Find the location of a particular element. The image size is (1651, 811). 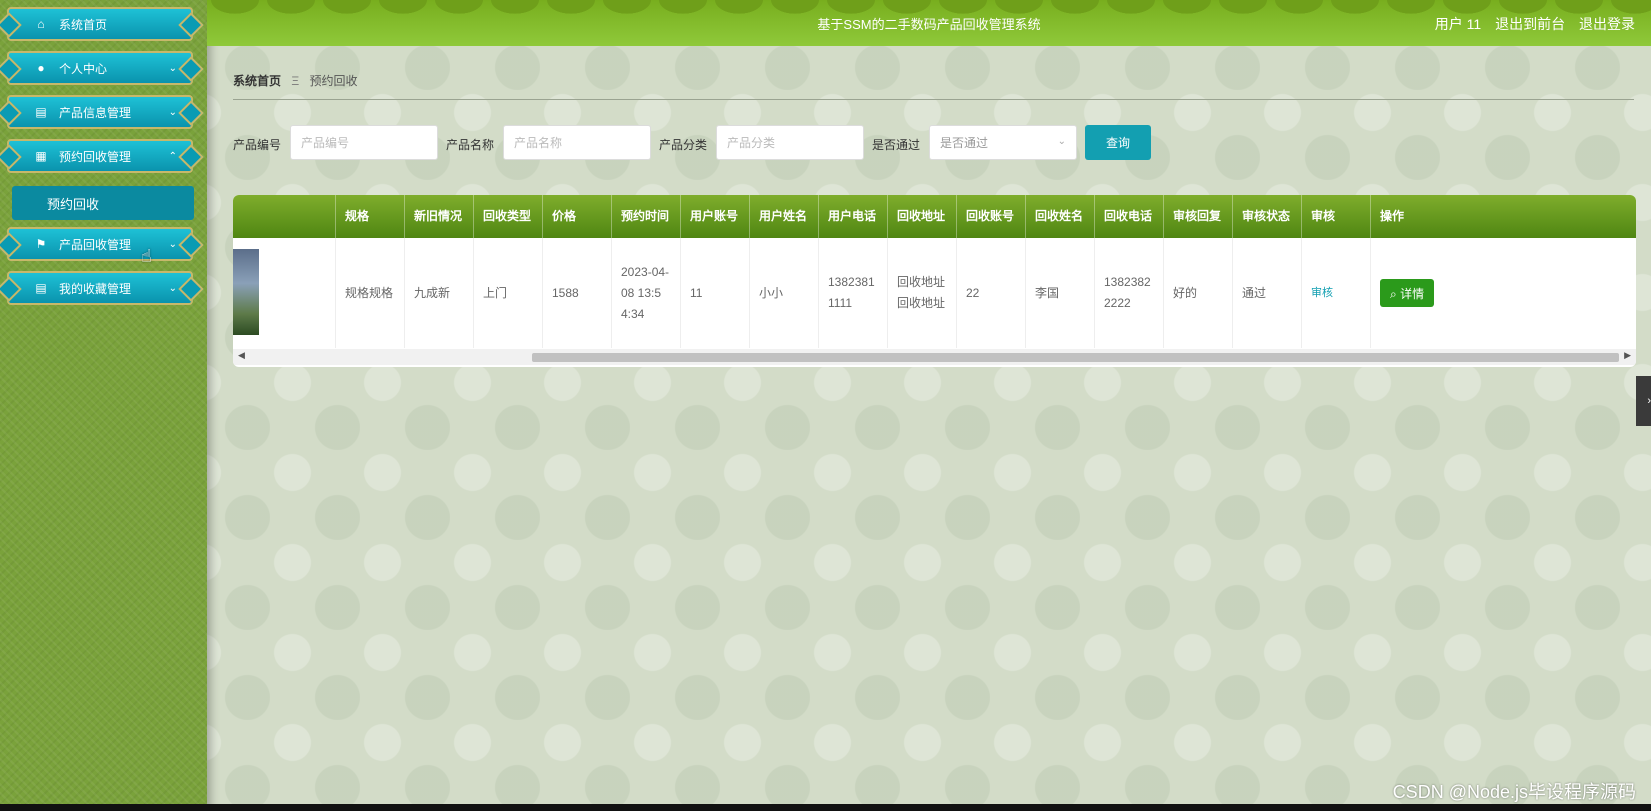

search-button: 查询 is located at coordinates (1118, 142).